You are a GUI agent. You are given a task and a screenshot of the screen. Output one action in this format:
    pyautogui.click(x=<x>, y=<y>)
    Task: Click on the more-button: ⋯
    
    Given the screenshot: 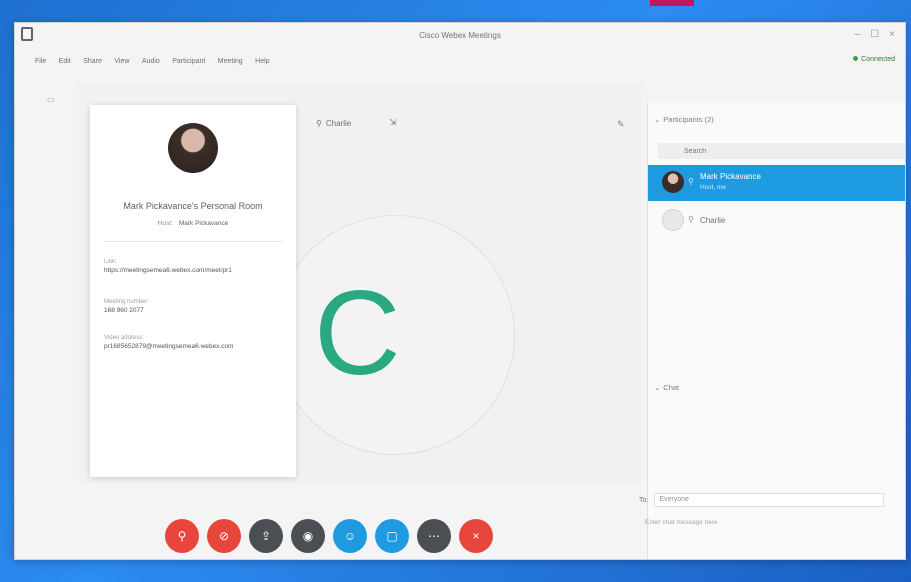 What is the action you would take?
    pyautogui.click(x=434, y=536)
    